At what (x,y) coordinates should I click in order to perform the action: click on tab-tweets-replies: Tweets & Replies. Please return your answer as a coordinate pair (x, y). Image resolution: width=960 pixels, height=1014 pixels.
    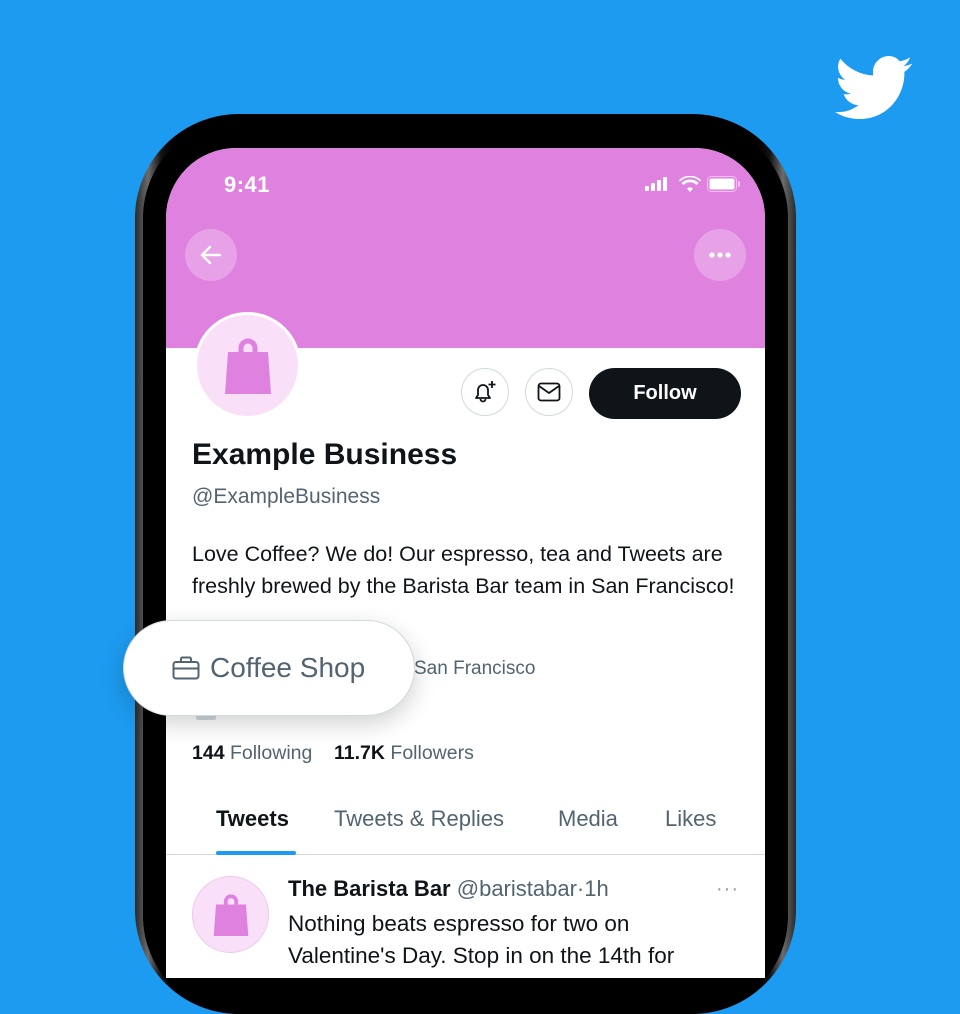
    Looking at the image, I should click on (419, 819).